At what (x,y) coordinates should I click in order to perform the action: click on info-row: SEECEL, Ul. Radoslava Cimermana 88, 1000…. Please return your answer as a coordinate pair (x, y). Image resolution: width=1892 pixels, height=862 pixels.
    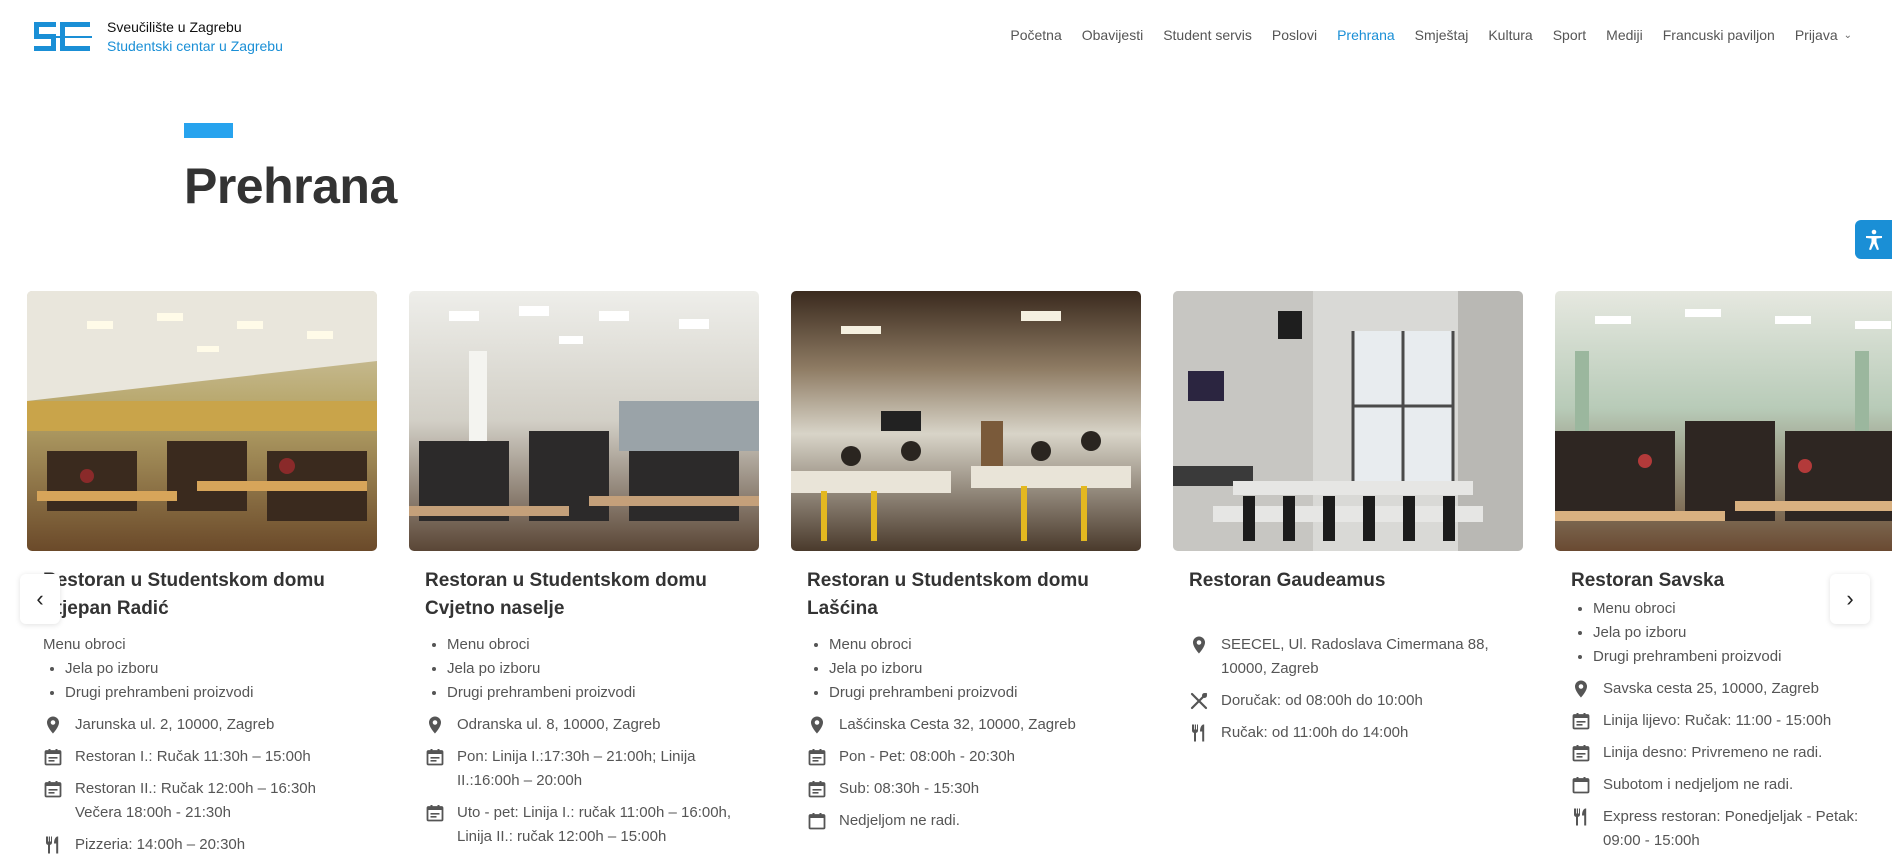
    Looking at the image, I should click on (1348, 657).